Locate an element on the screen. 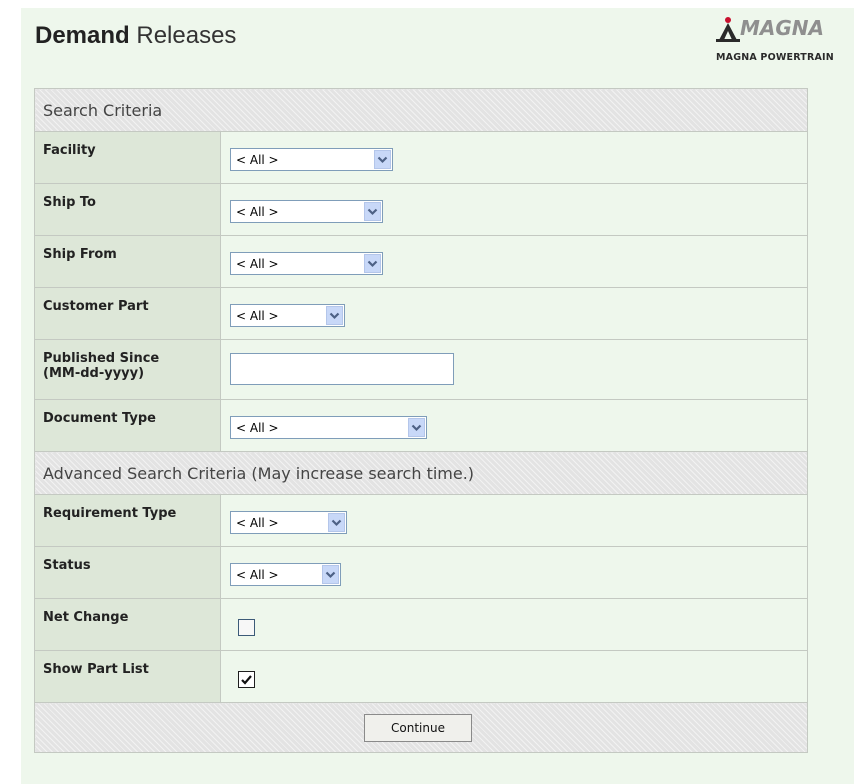 The width and height of the screenshot is (854, 784). customer-part-select: < All > is located at coordinates (287, 315).